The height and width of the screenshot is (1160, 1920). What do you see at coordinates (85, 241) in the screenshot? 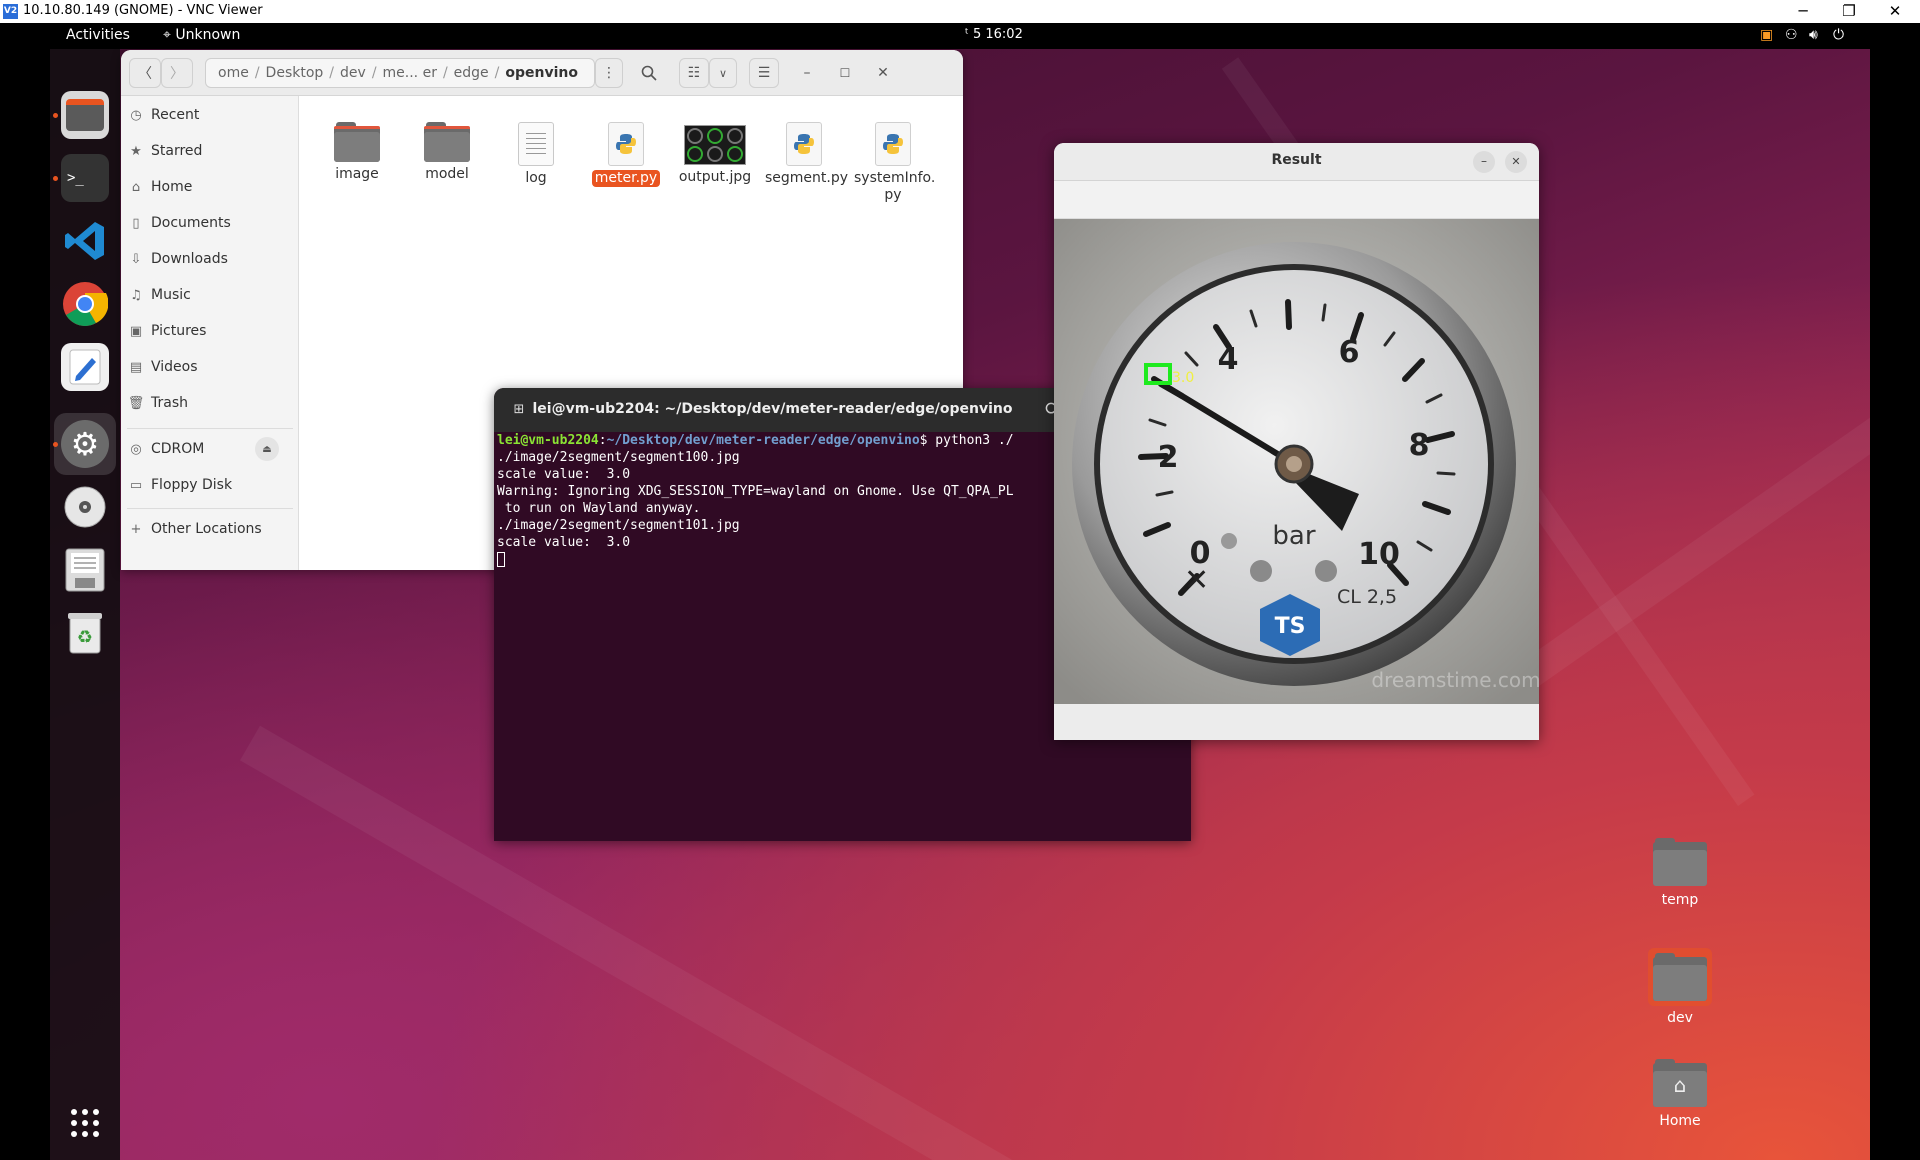
I see `vscode-icon` at bounding box center [85, 241].